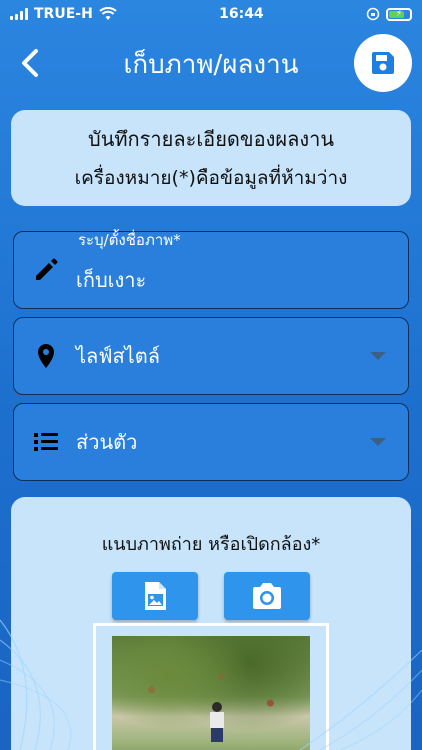  Describe the element at coordinates (211, 693) in the screenshot. I see `photo-preview` at that location.